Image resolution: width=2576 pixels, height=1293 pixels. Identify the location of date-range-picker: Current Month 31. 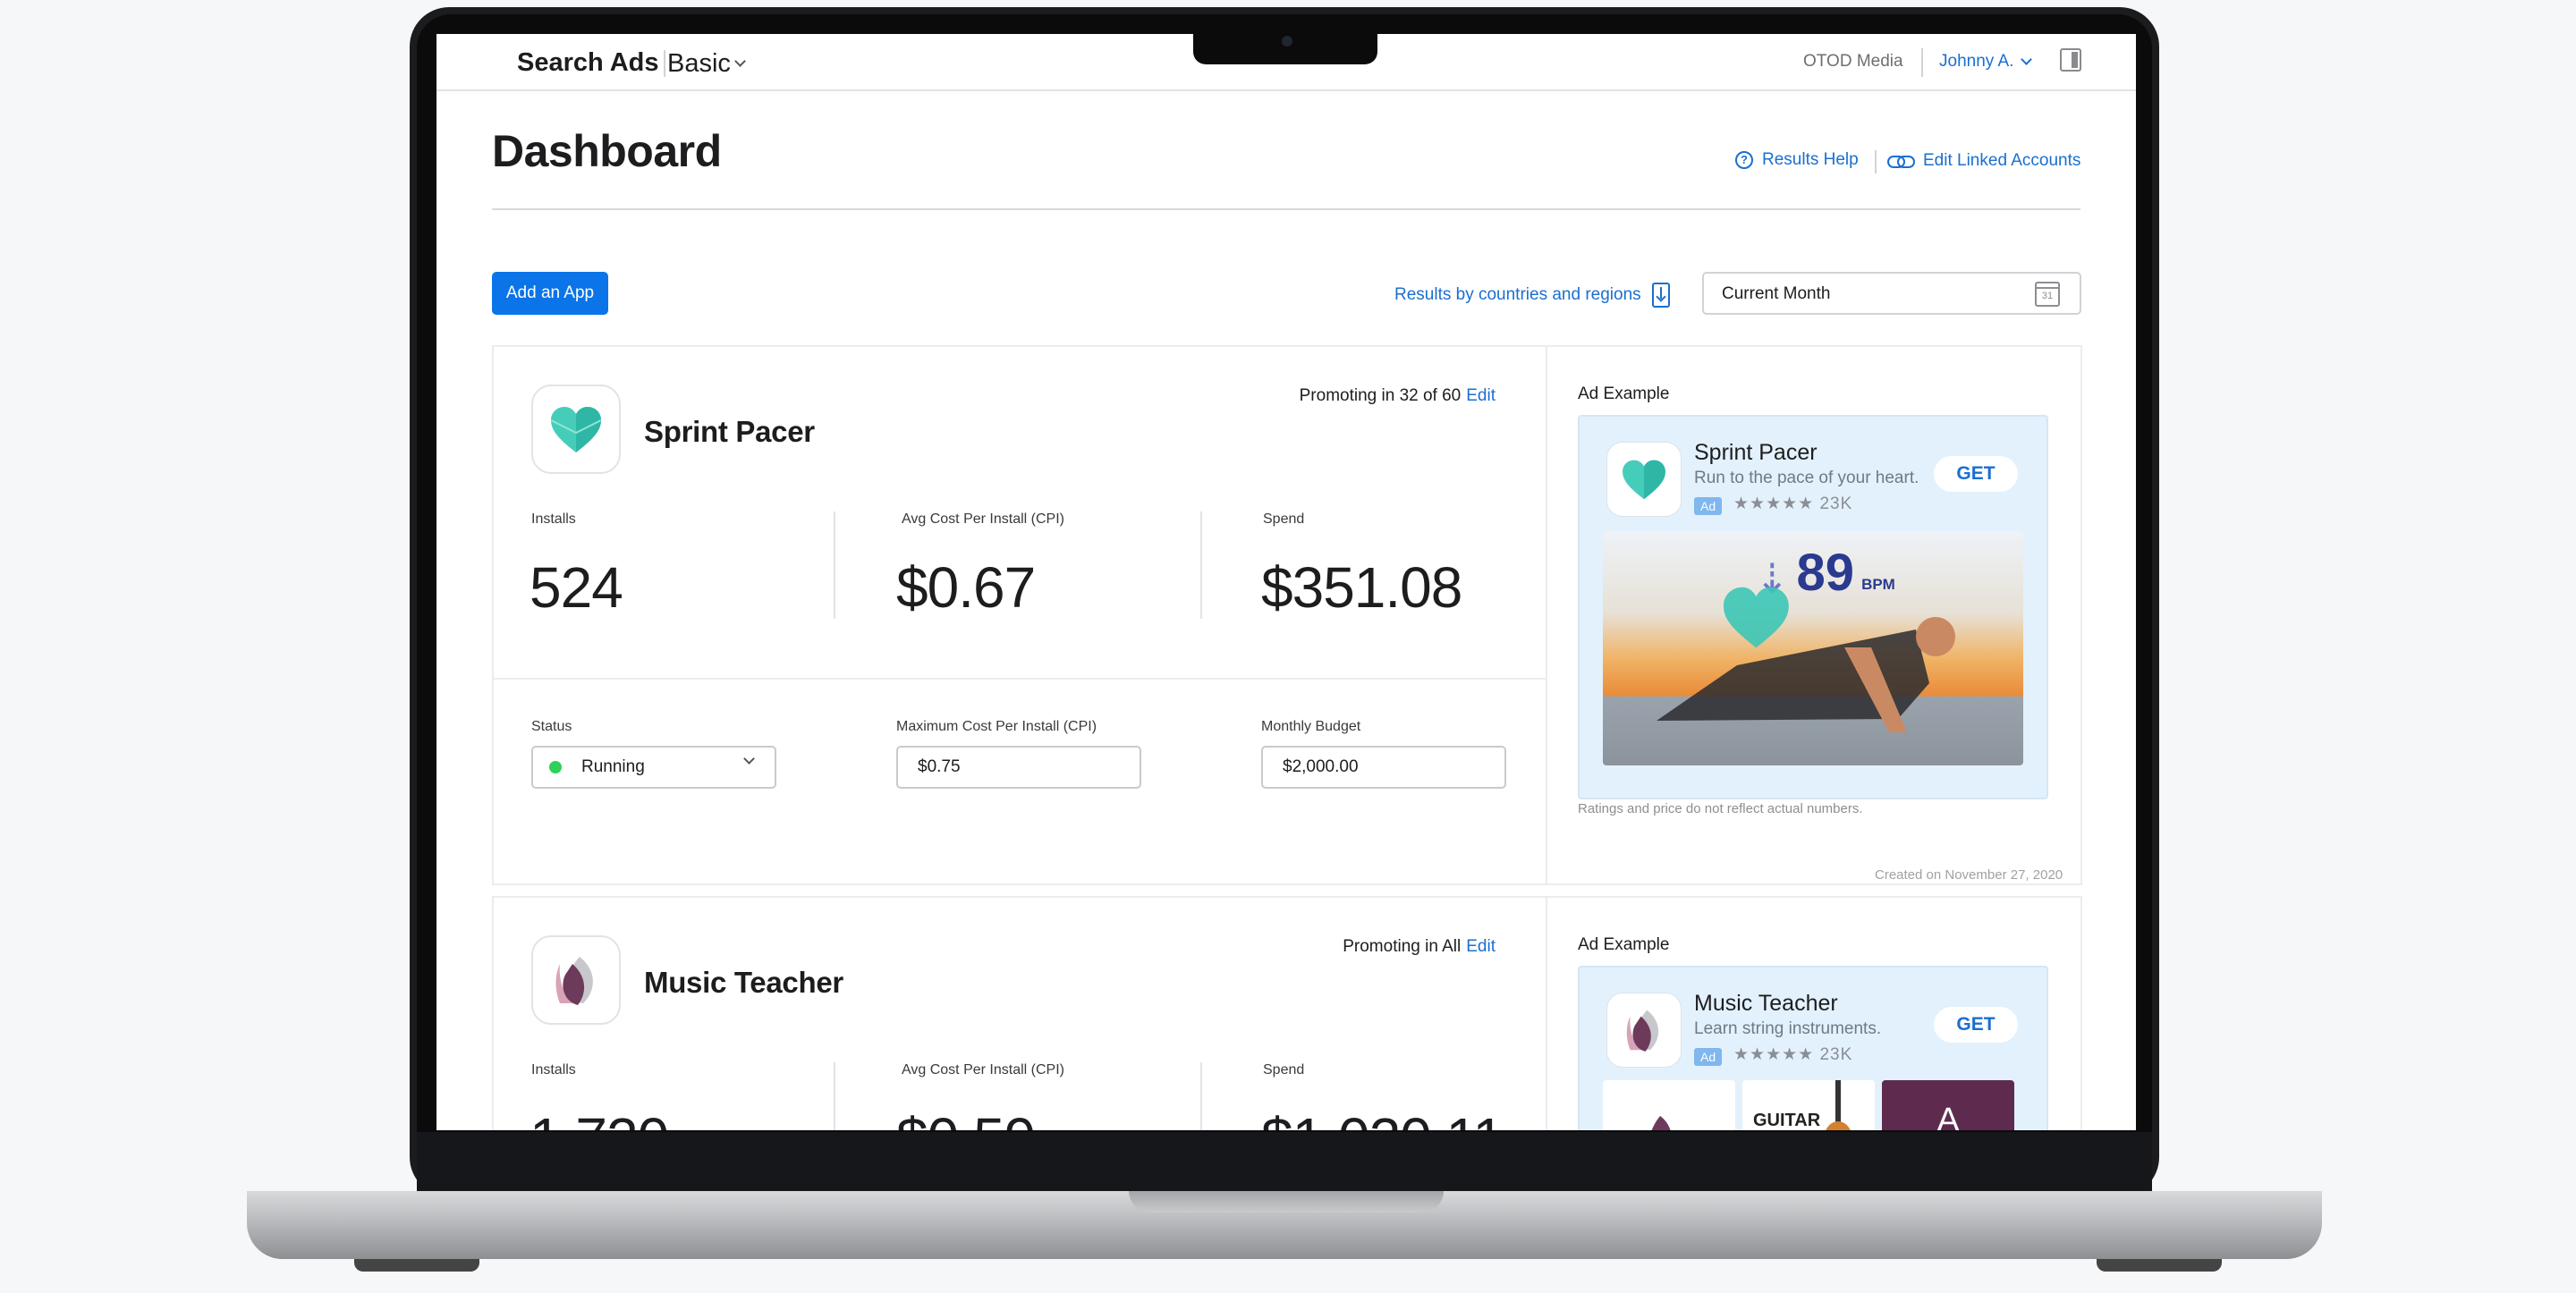
(1891, 294).